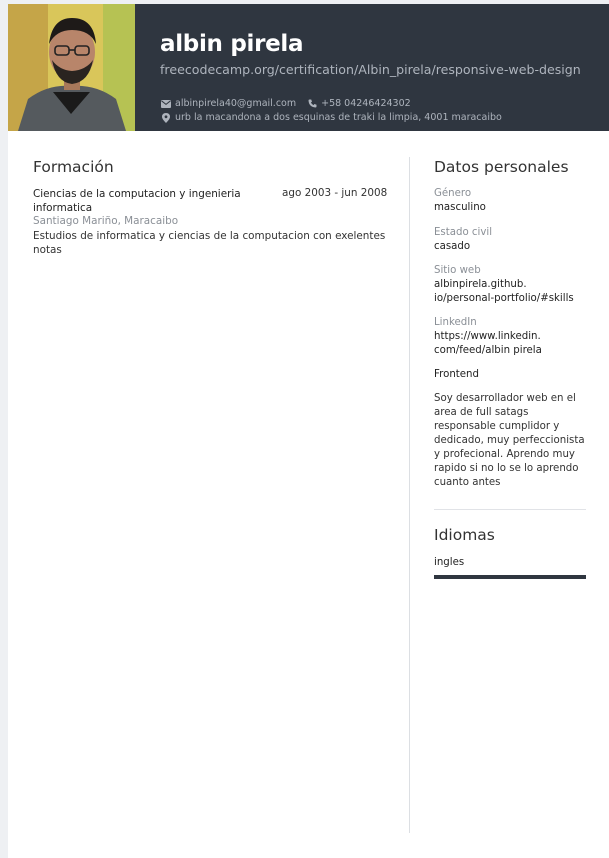 The image size is (609, 858). I want to click on education-item-place: Santiago Mariño, Maracaibo, so click(106, 221).